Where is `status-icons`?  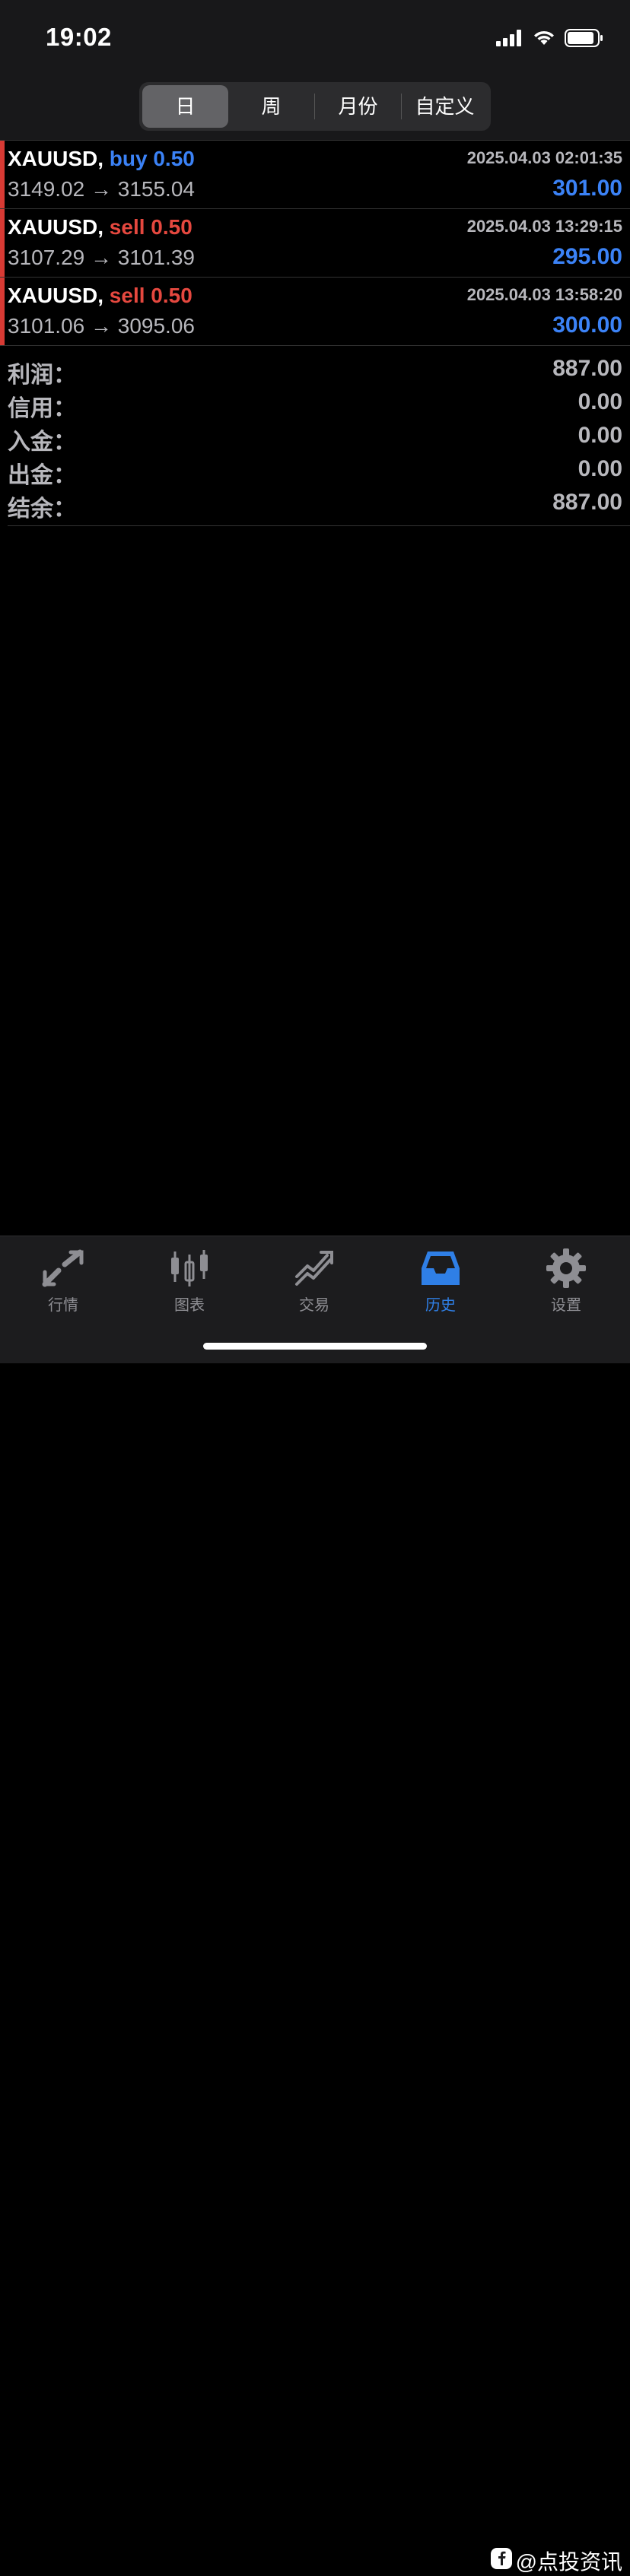 status-icons is located at coordinates (550, 40).